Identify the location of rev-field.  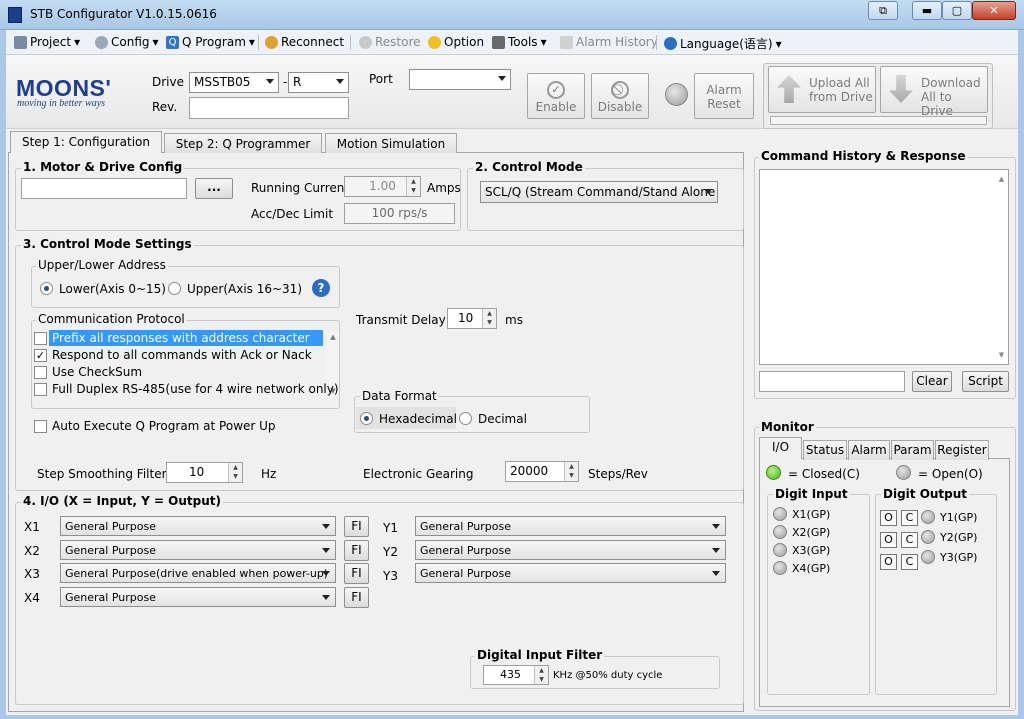
(269, 108).